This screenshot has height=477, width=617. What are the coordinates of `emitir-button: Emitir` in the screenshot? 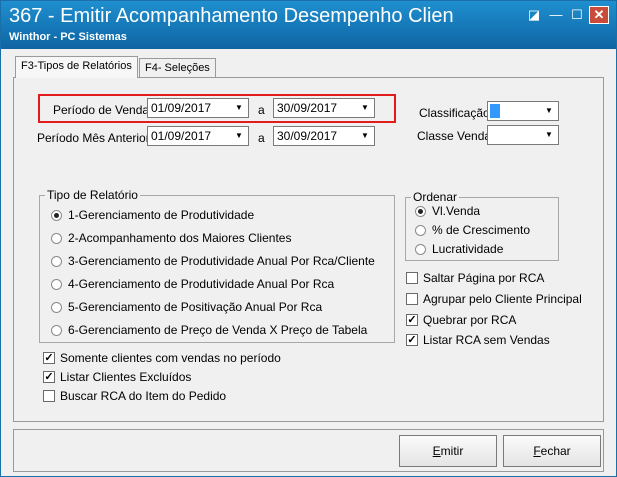 It's located at (448, 451).